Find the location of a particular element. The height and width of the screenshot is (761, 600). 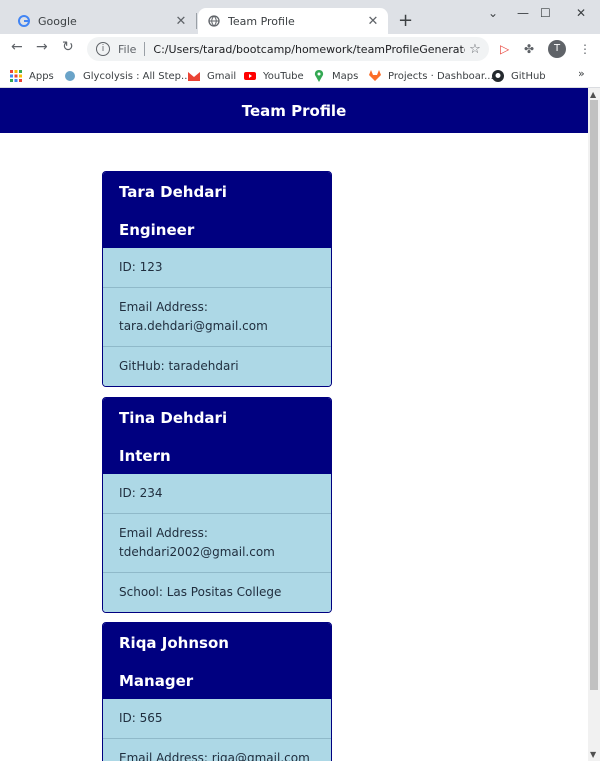

card-header: Tara Dehdari Engineer is located at coordinates (217, 210).